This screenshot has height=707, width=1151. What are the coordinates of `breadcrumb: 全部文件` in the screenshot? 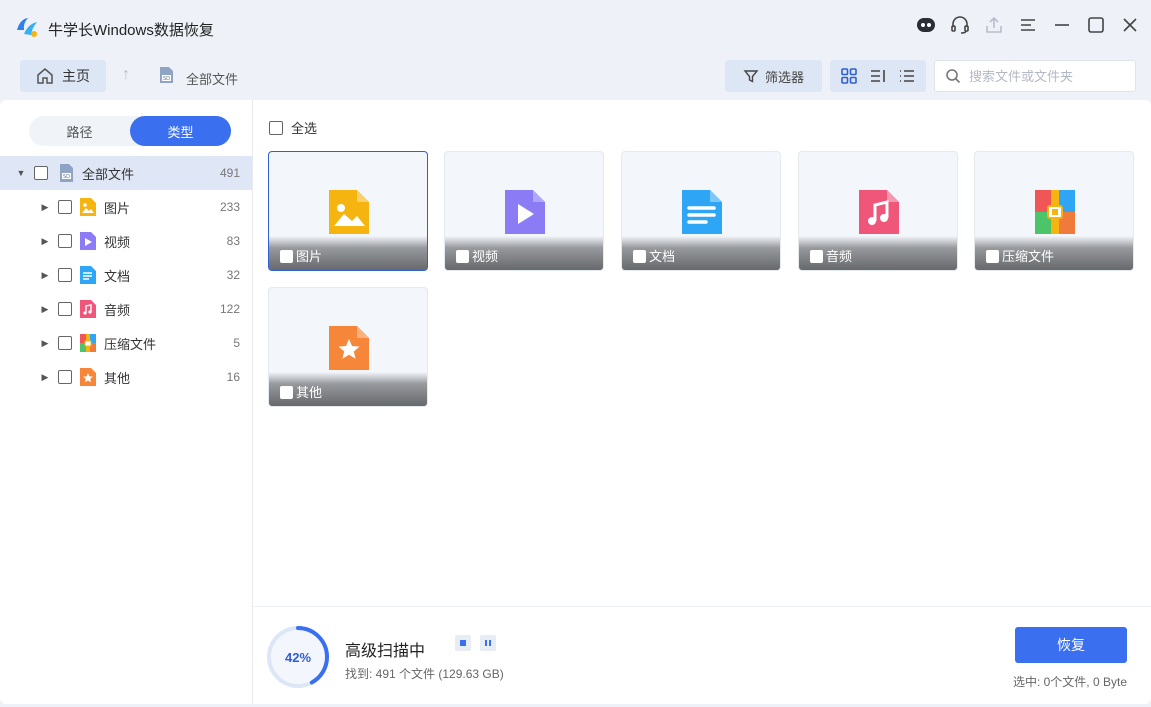 It's located at (212, 78).